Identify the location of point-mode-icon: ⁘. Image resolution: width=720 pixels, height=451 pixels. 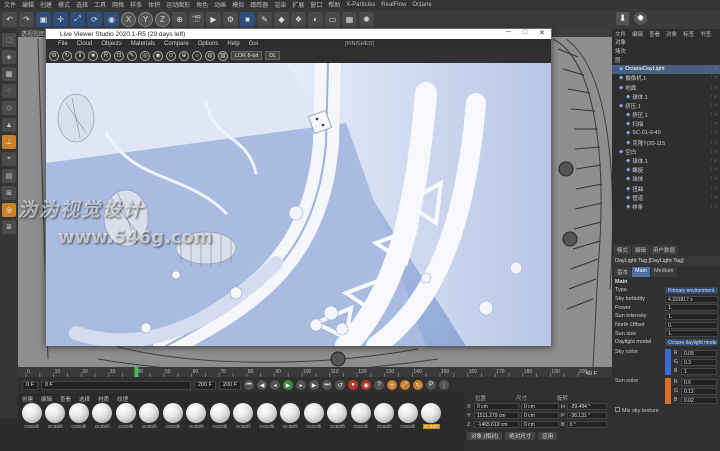
(9, 91).